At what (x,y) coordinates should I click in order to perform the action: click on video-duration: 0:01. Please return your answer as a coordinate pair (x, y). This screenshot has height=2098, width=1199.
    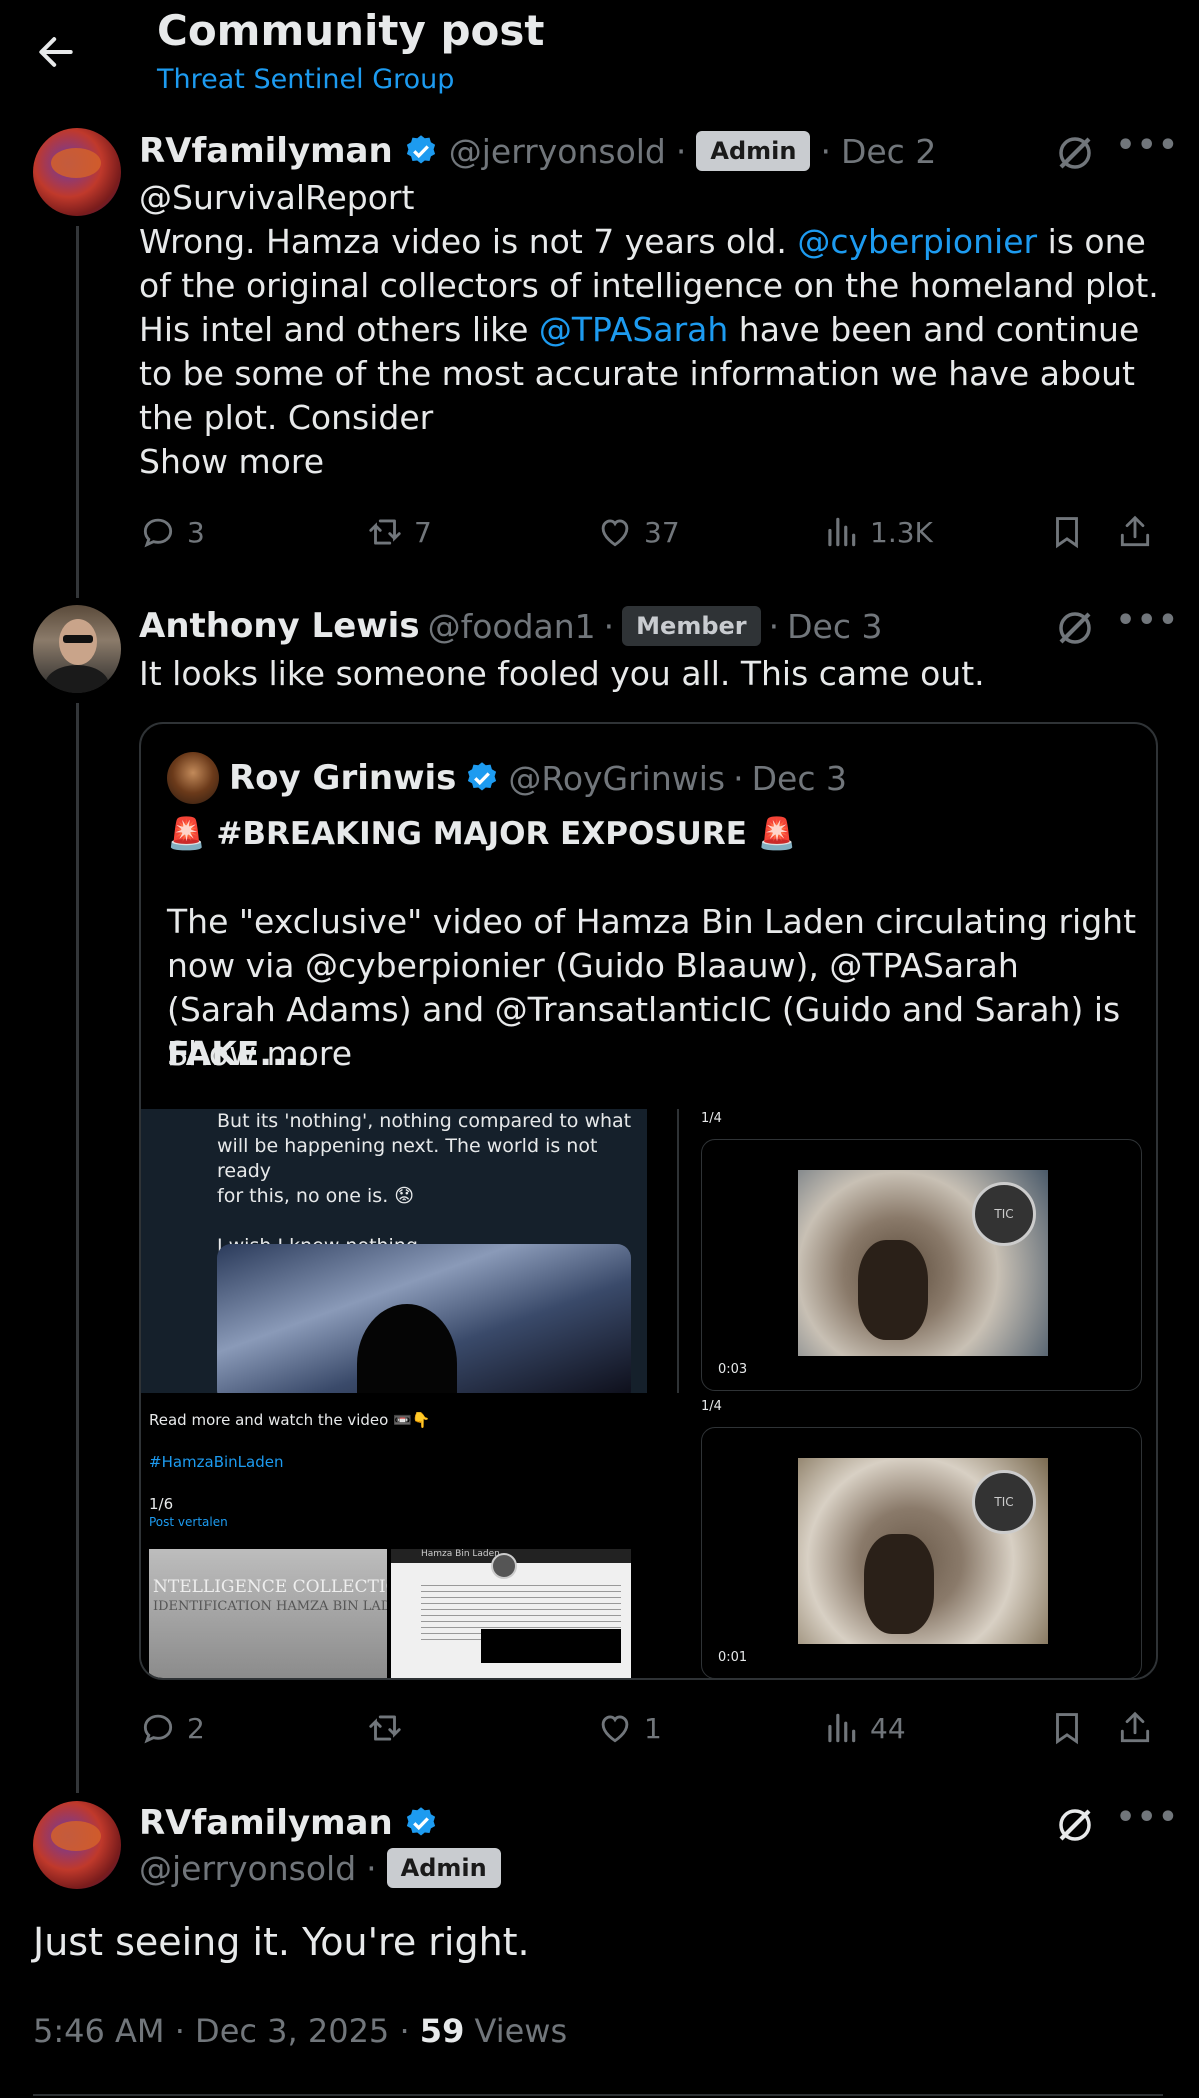
    Looking at the image, I should click on (733, 1657).